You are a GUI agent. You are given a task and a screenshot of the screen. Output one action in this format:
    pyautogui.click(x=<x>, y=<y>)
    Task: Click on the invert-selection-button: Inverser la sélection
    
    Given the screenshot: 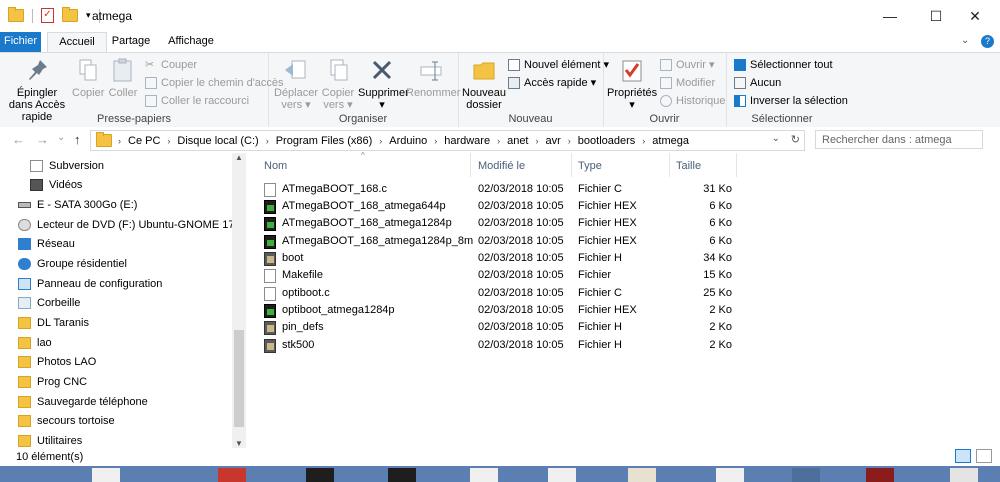 What is the action you would take?
    pyautogui.click(x=791, y=101)
    